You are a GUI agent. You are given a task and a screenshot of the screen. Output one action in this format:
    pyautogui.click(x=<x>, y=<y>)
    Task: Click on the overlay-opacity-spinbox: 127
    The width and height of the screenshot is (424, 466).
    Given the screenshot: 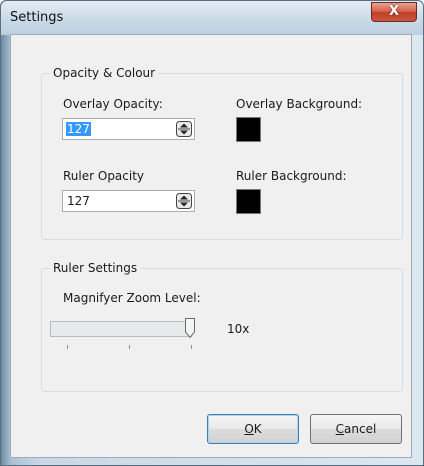 What is the action you would take?
    pyautogui.click(x=128, y=129)
    